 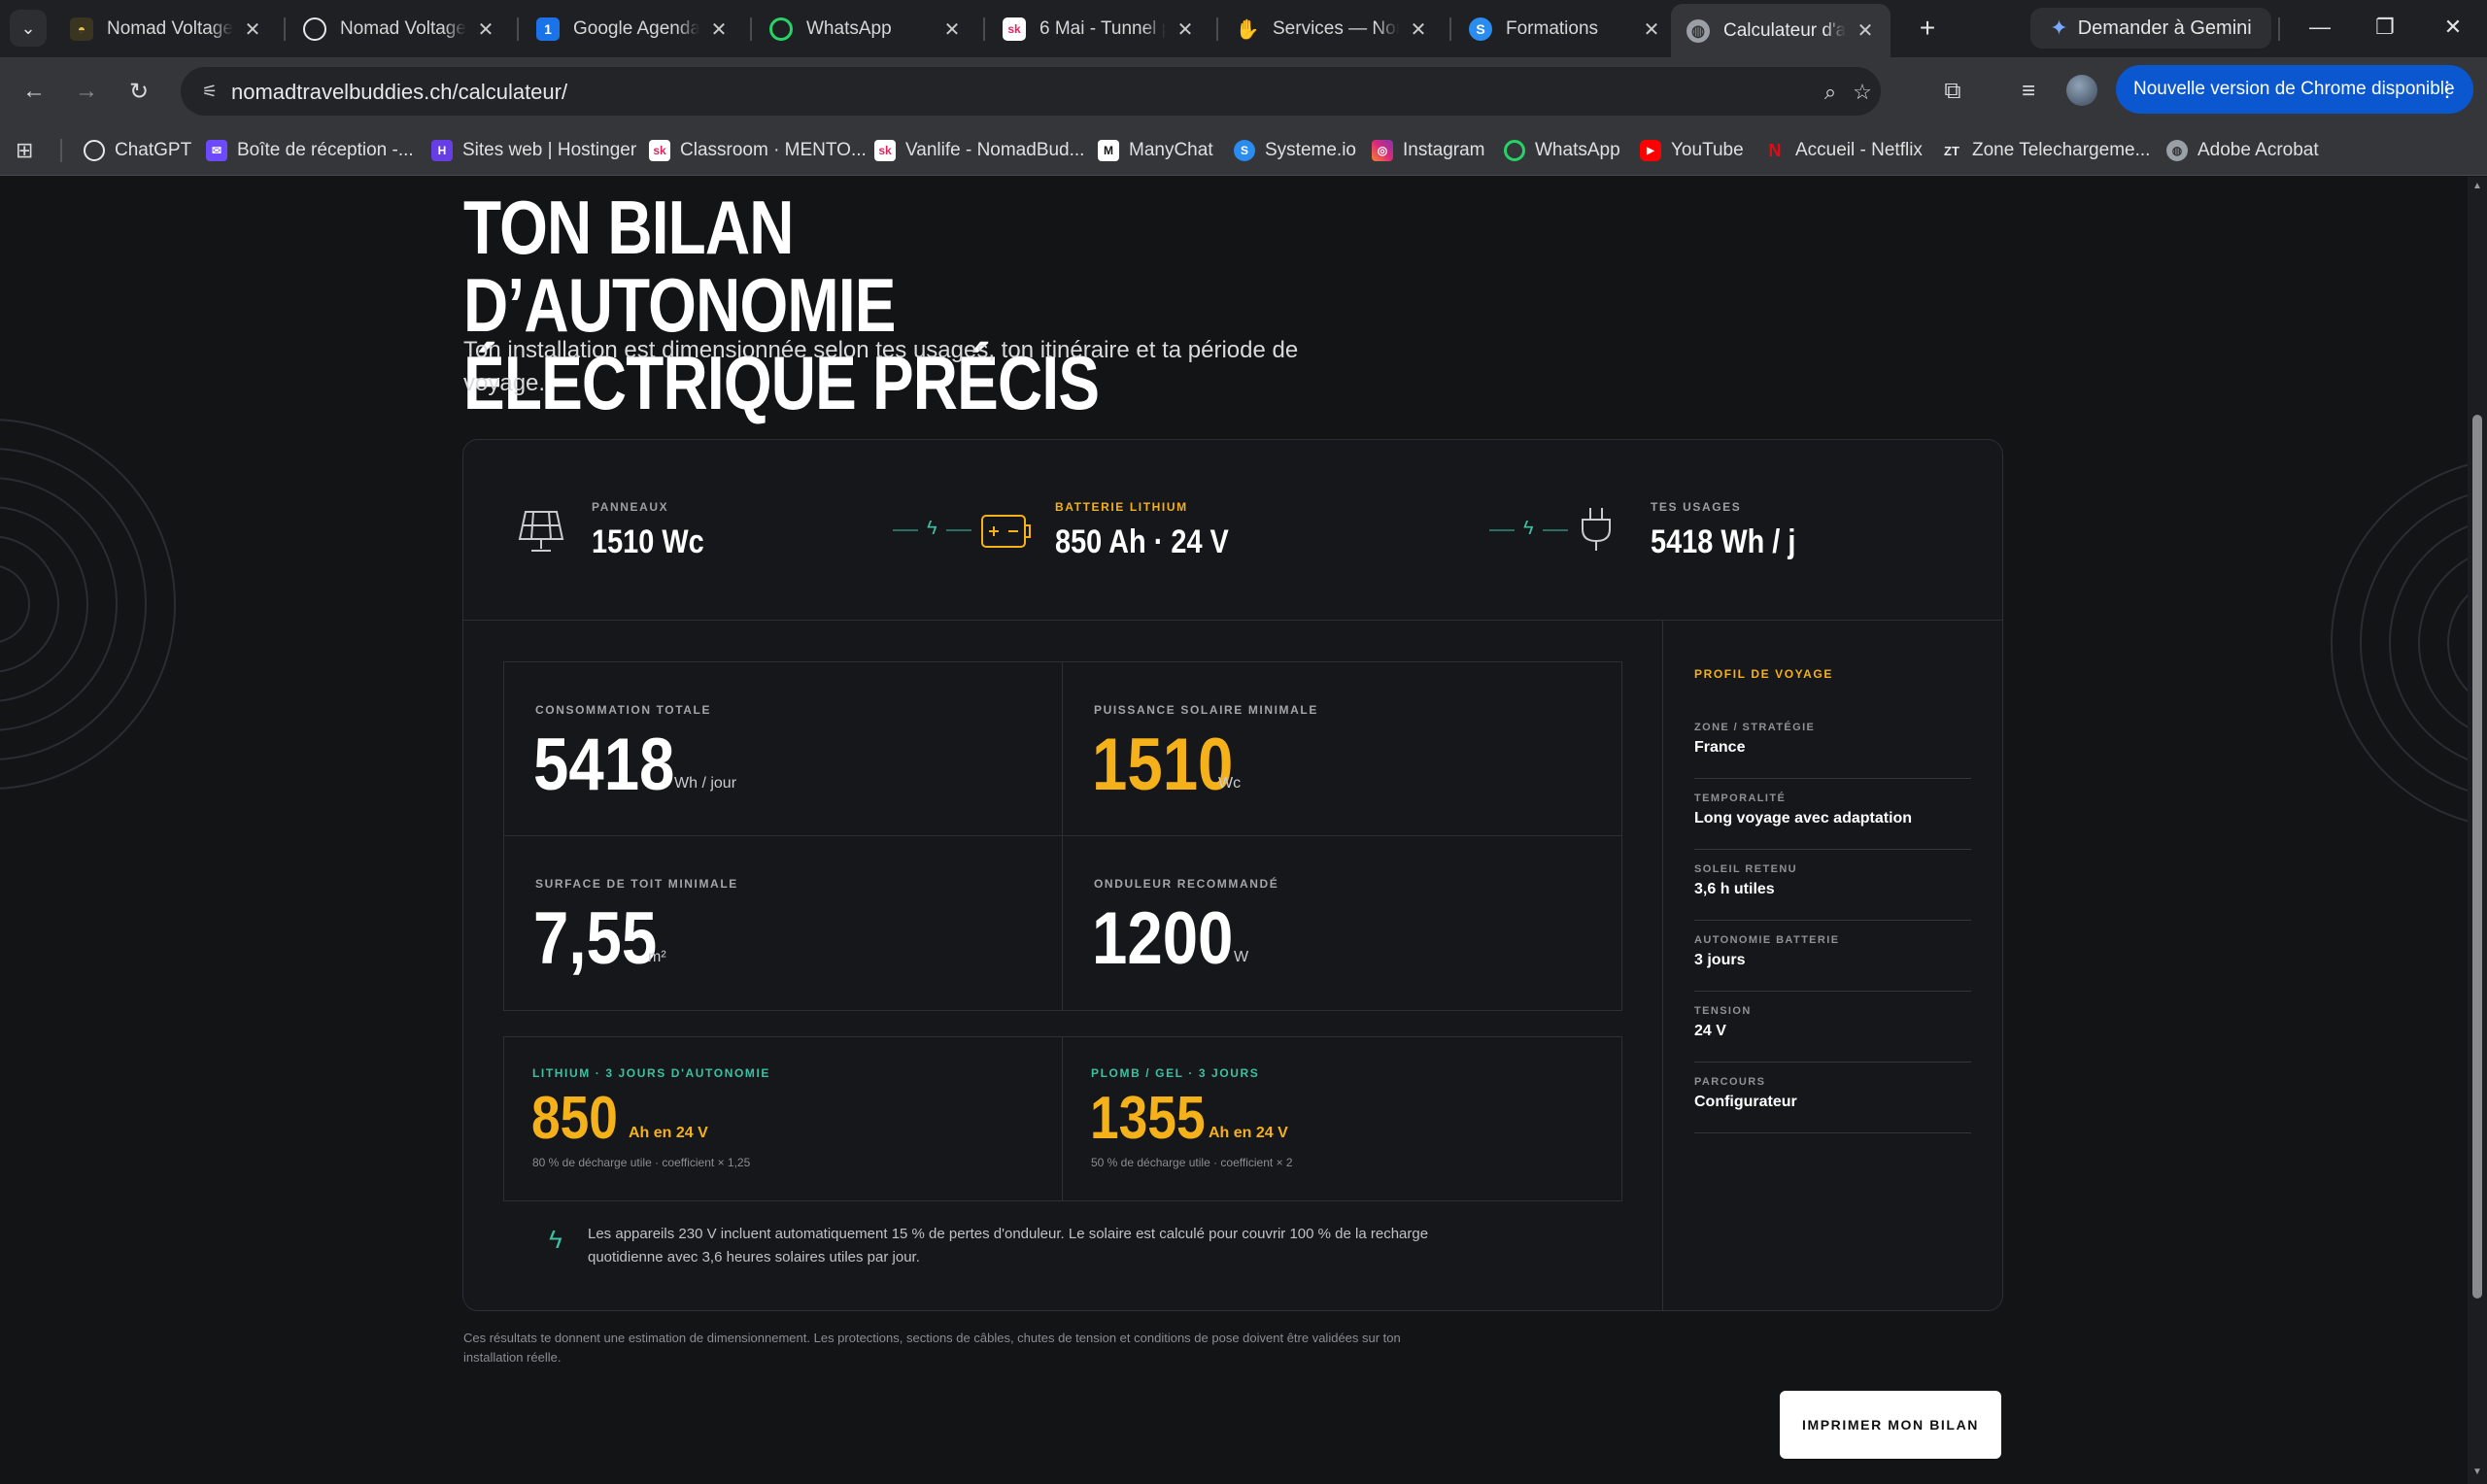 I want to click on bookmark-separator, so click(x=61, y=150).